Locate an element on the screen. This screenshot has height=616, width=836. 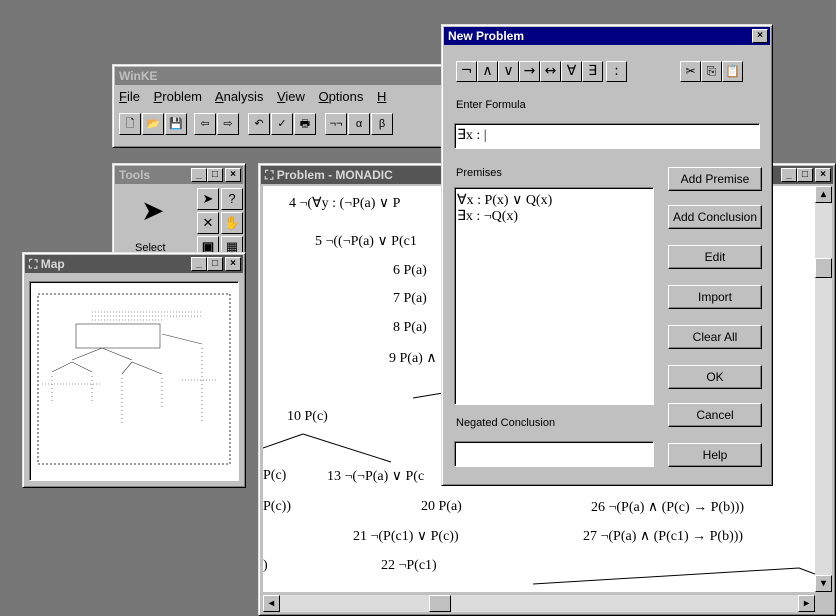
select-arrow-icon: ➤ is located at coordinates (152, 210).